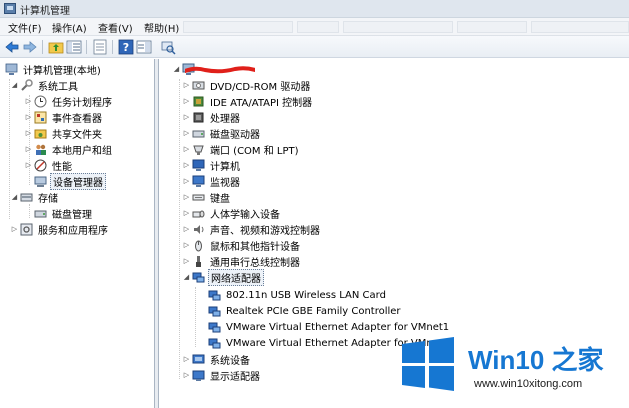  Describe the element at coordinates (512, 369) in the screenshot. I see `watermark: Win10 之家 www.win10xitong.com` at that location.